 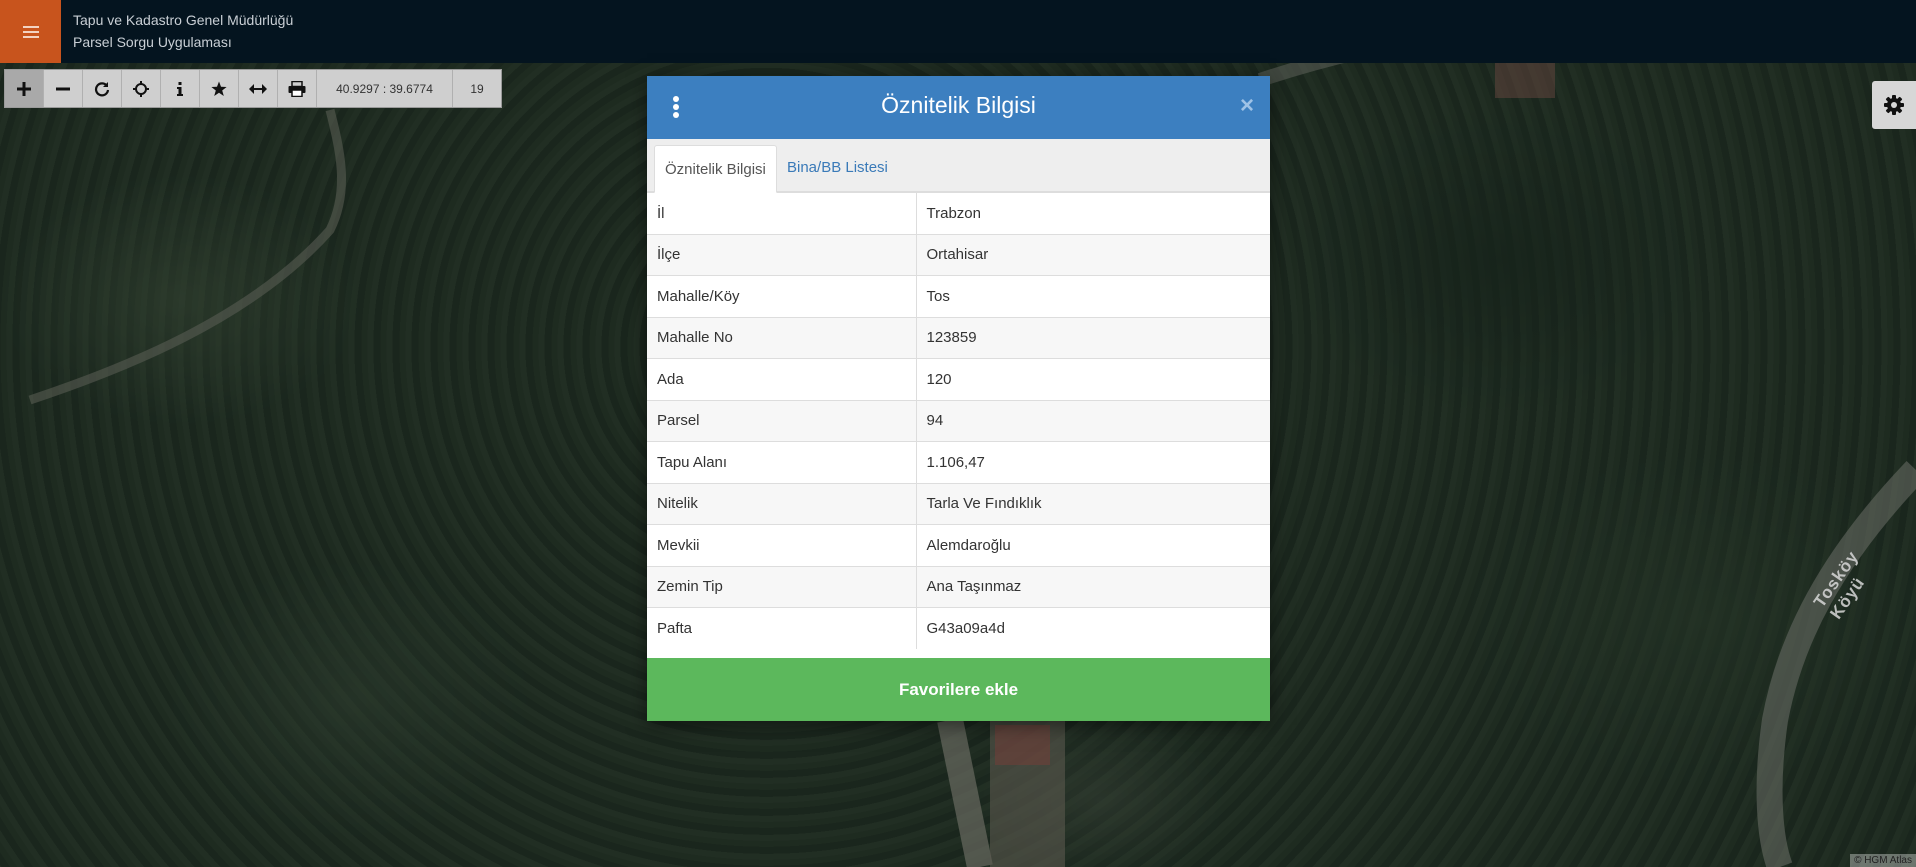 I want to click on table-row: Mevkii Alemdaroğlu, so click(x=958, y=545).